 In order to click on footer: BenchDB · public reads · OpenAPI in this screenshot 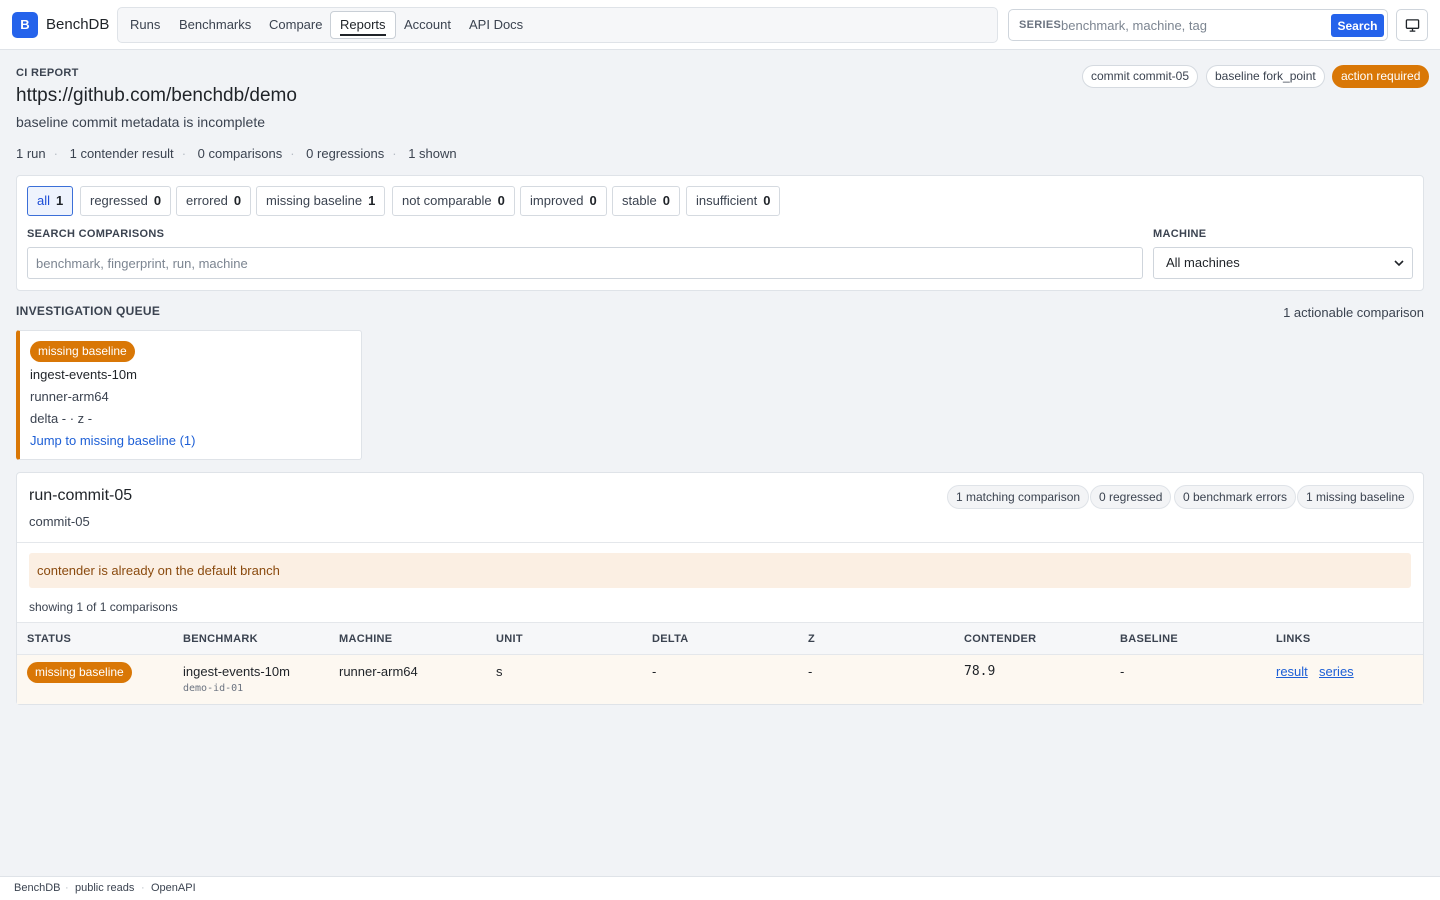, I will do `click(720, 888)`.